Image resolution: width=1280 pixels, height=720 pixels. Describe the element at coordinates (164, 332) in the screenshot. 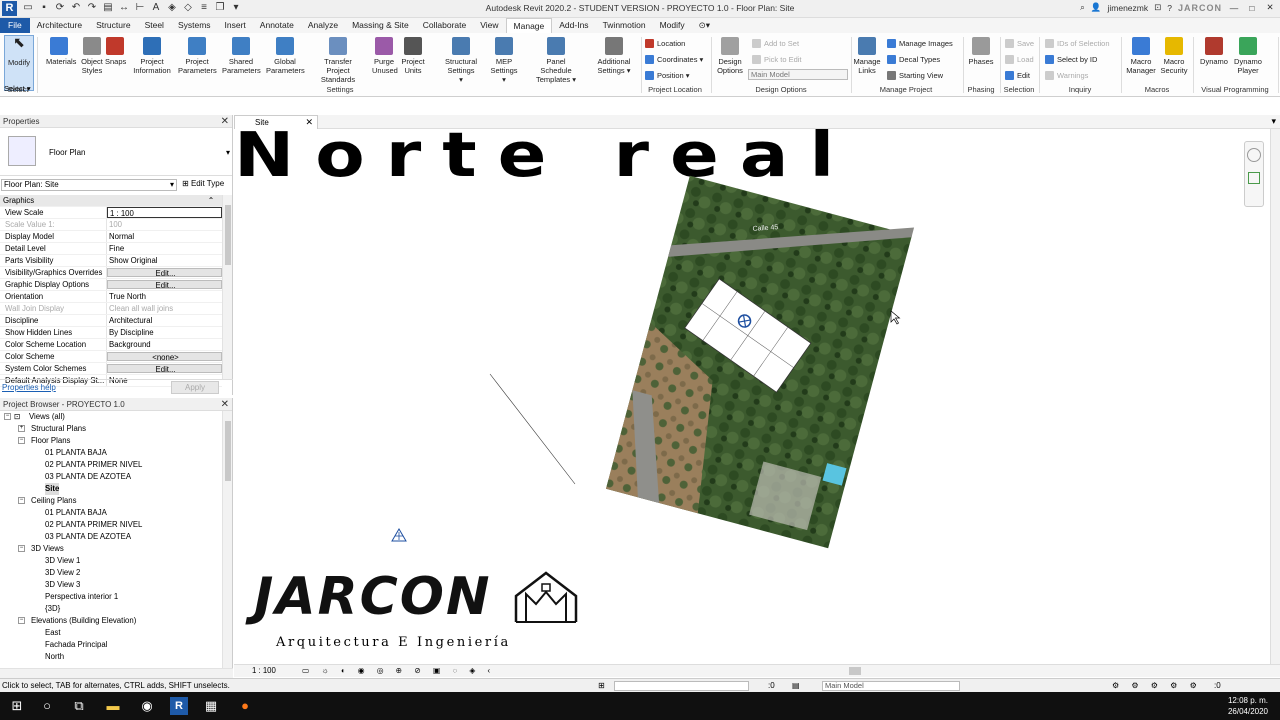

I see `property-value: By Discipline` at that location.